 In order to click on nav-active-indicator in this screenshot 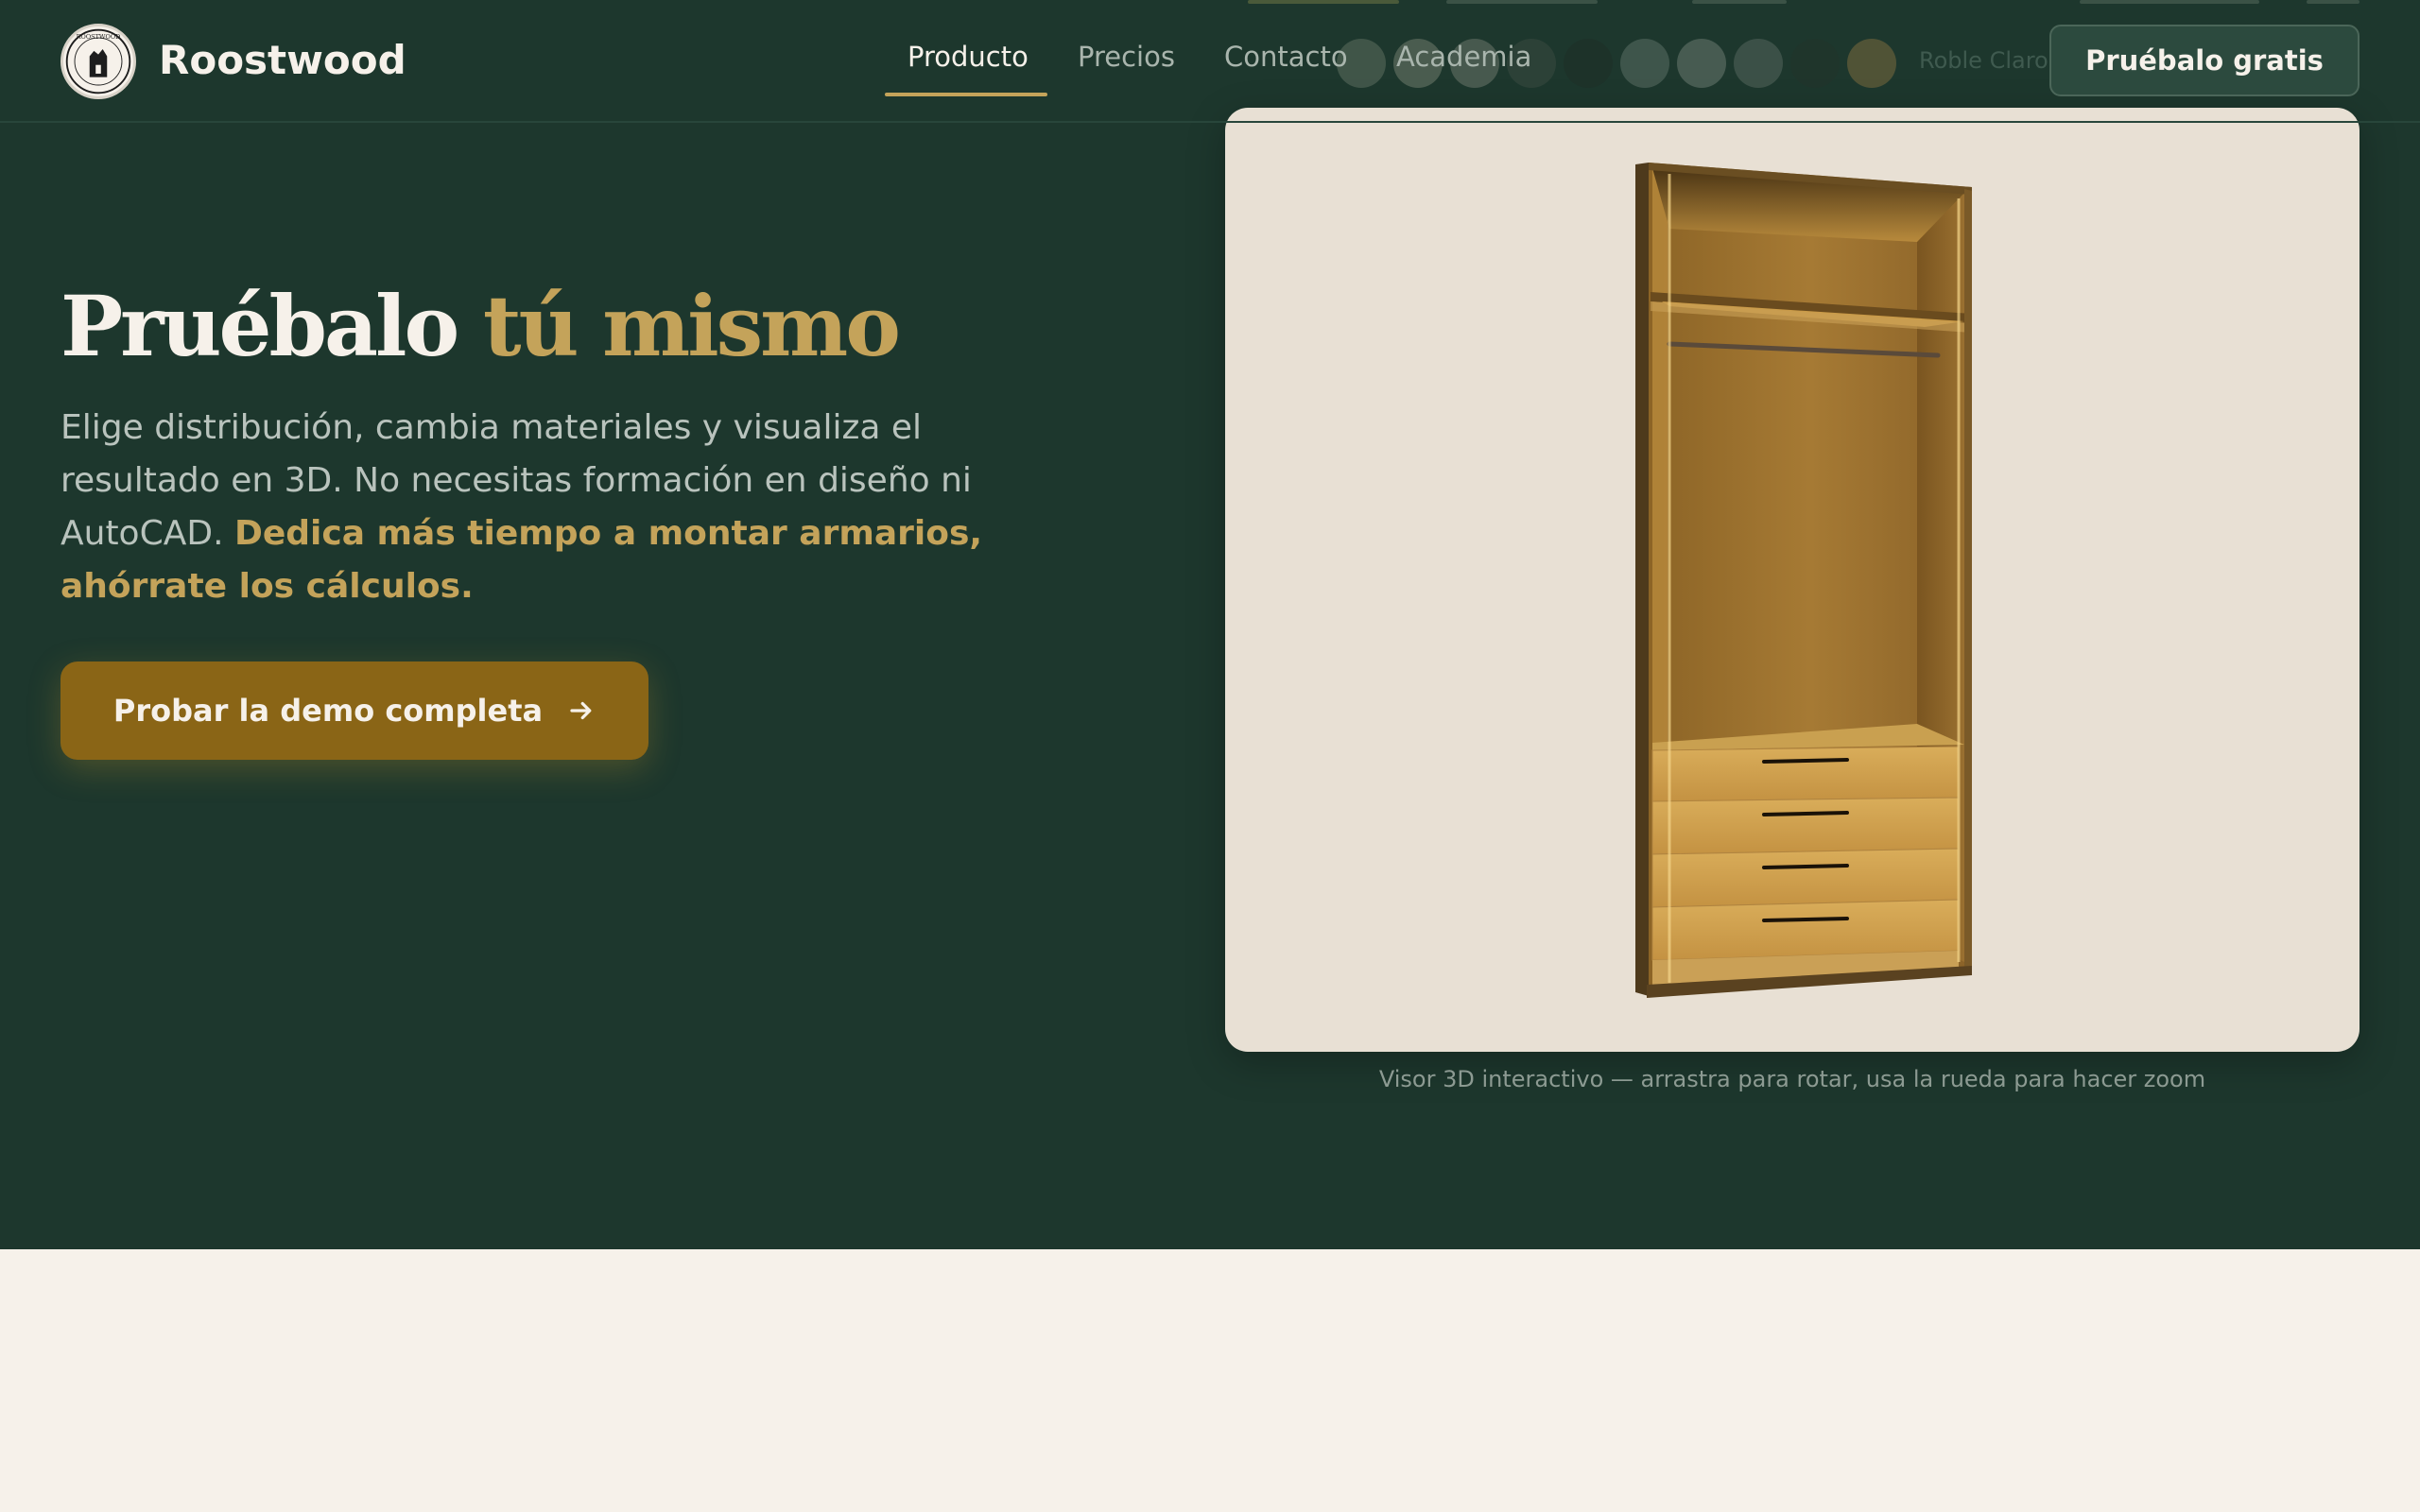, I will do `click(966, 94)`.